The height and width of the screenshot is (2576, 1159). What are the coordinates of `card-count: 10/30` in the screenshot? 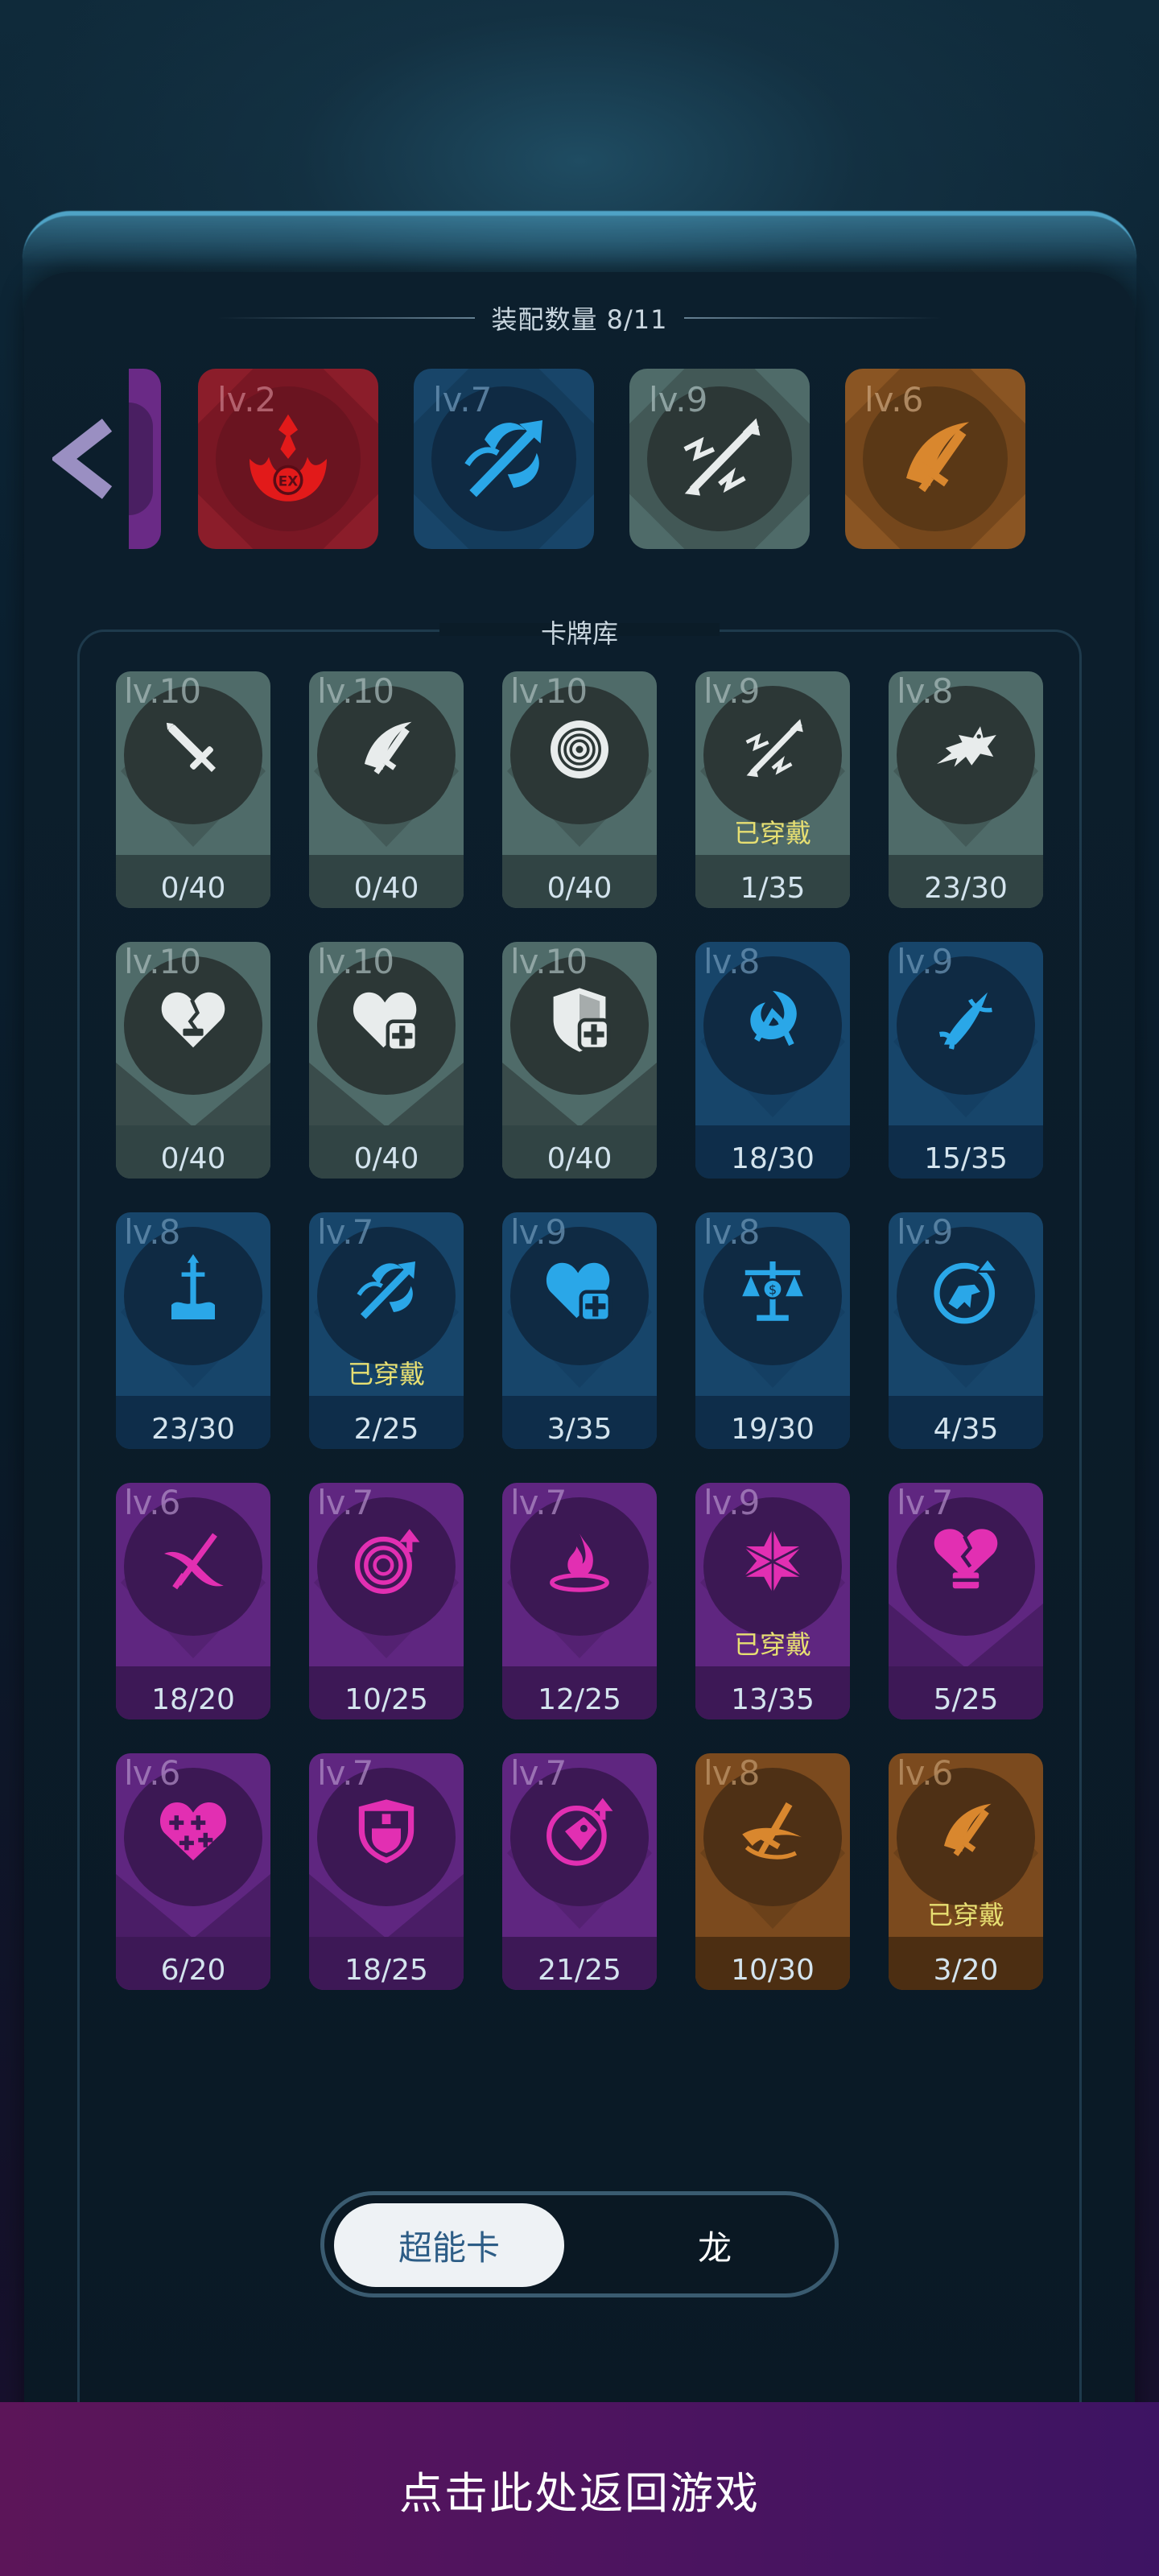 It's located at (773, 1970).